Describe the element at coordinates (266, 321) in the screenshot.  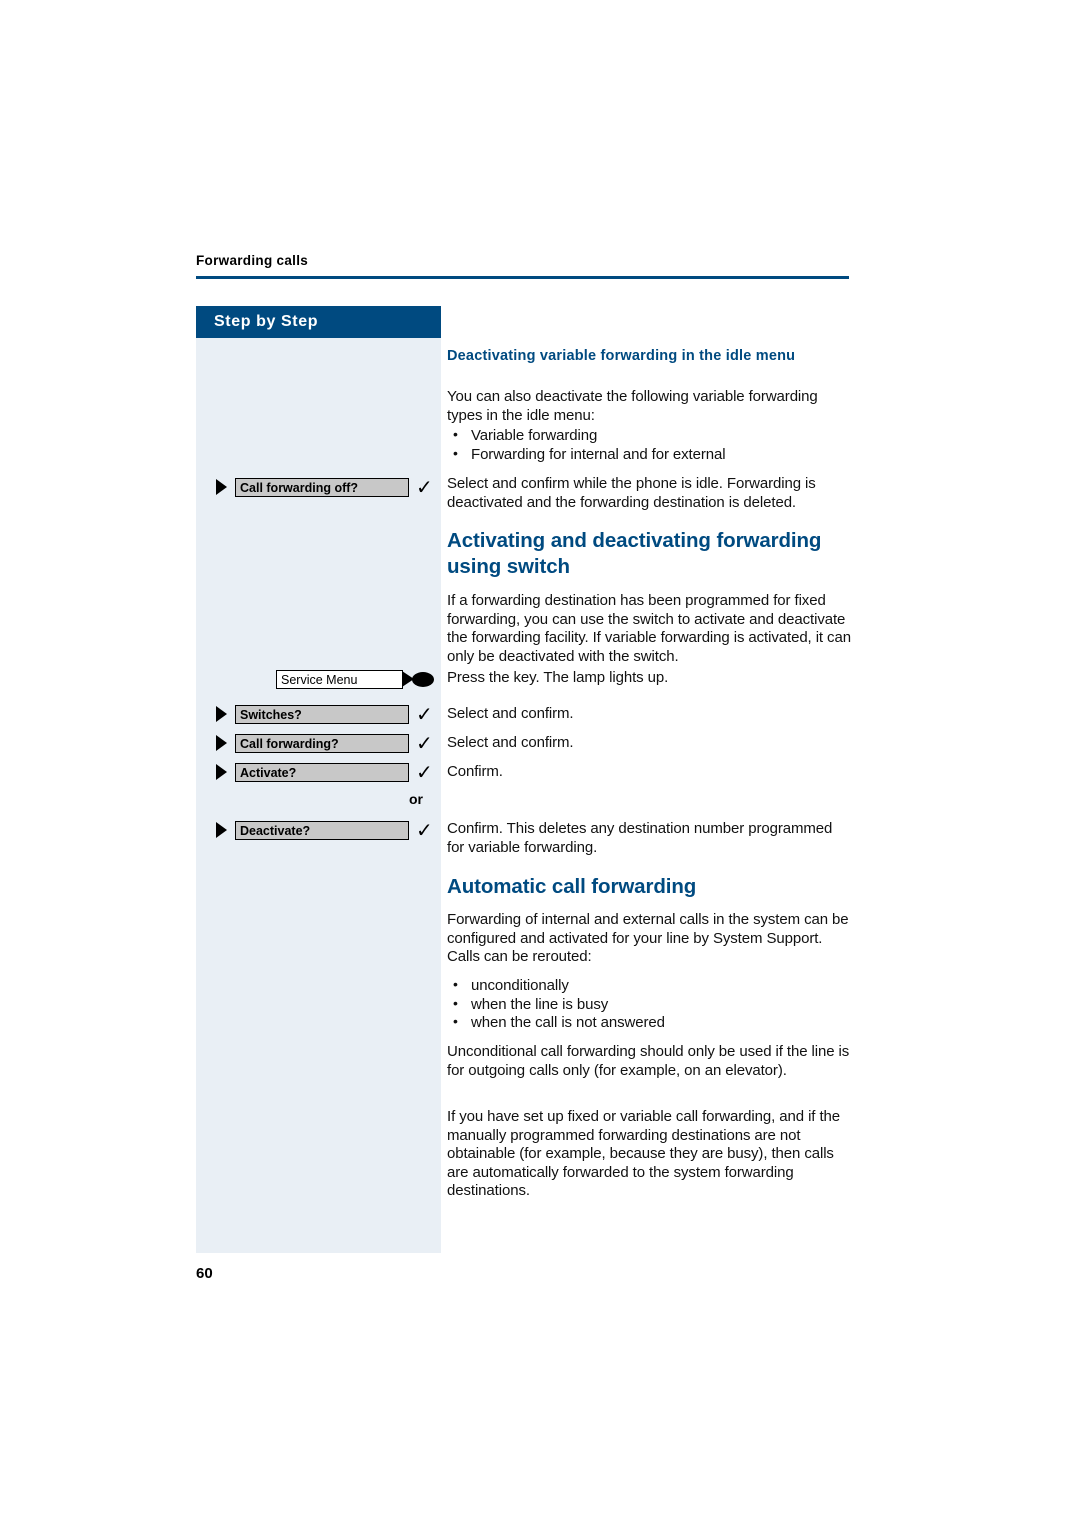
I see `step-by-step-label: Step by Step` at that location.